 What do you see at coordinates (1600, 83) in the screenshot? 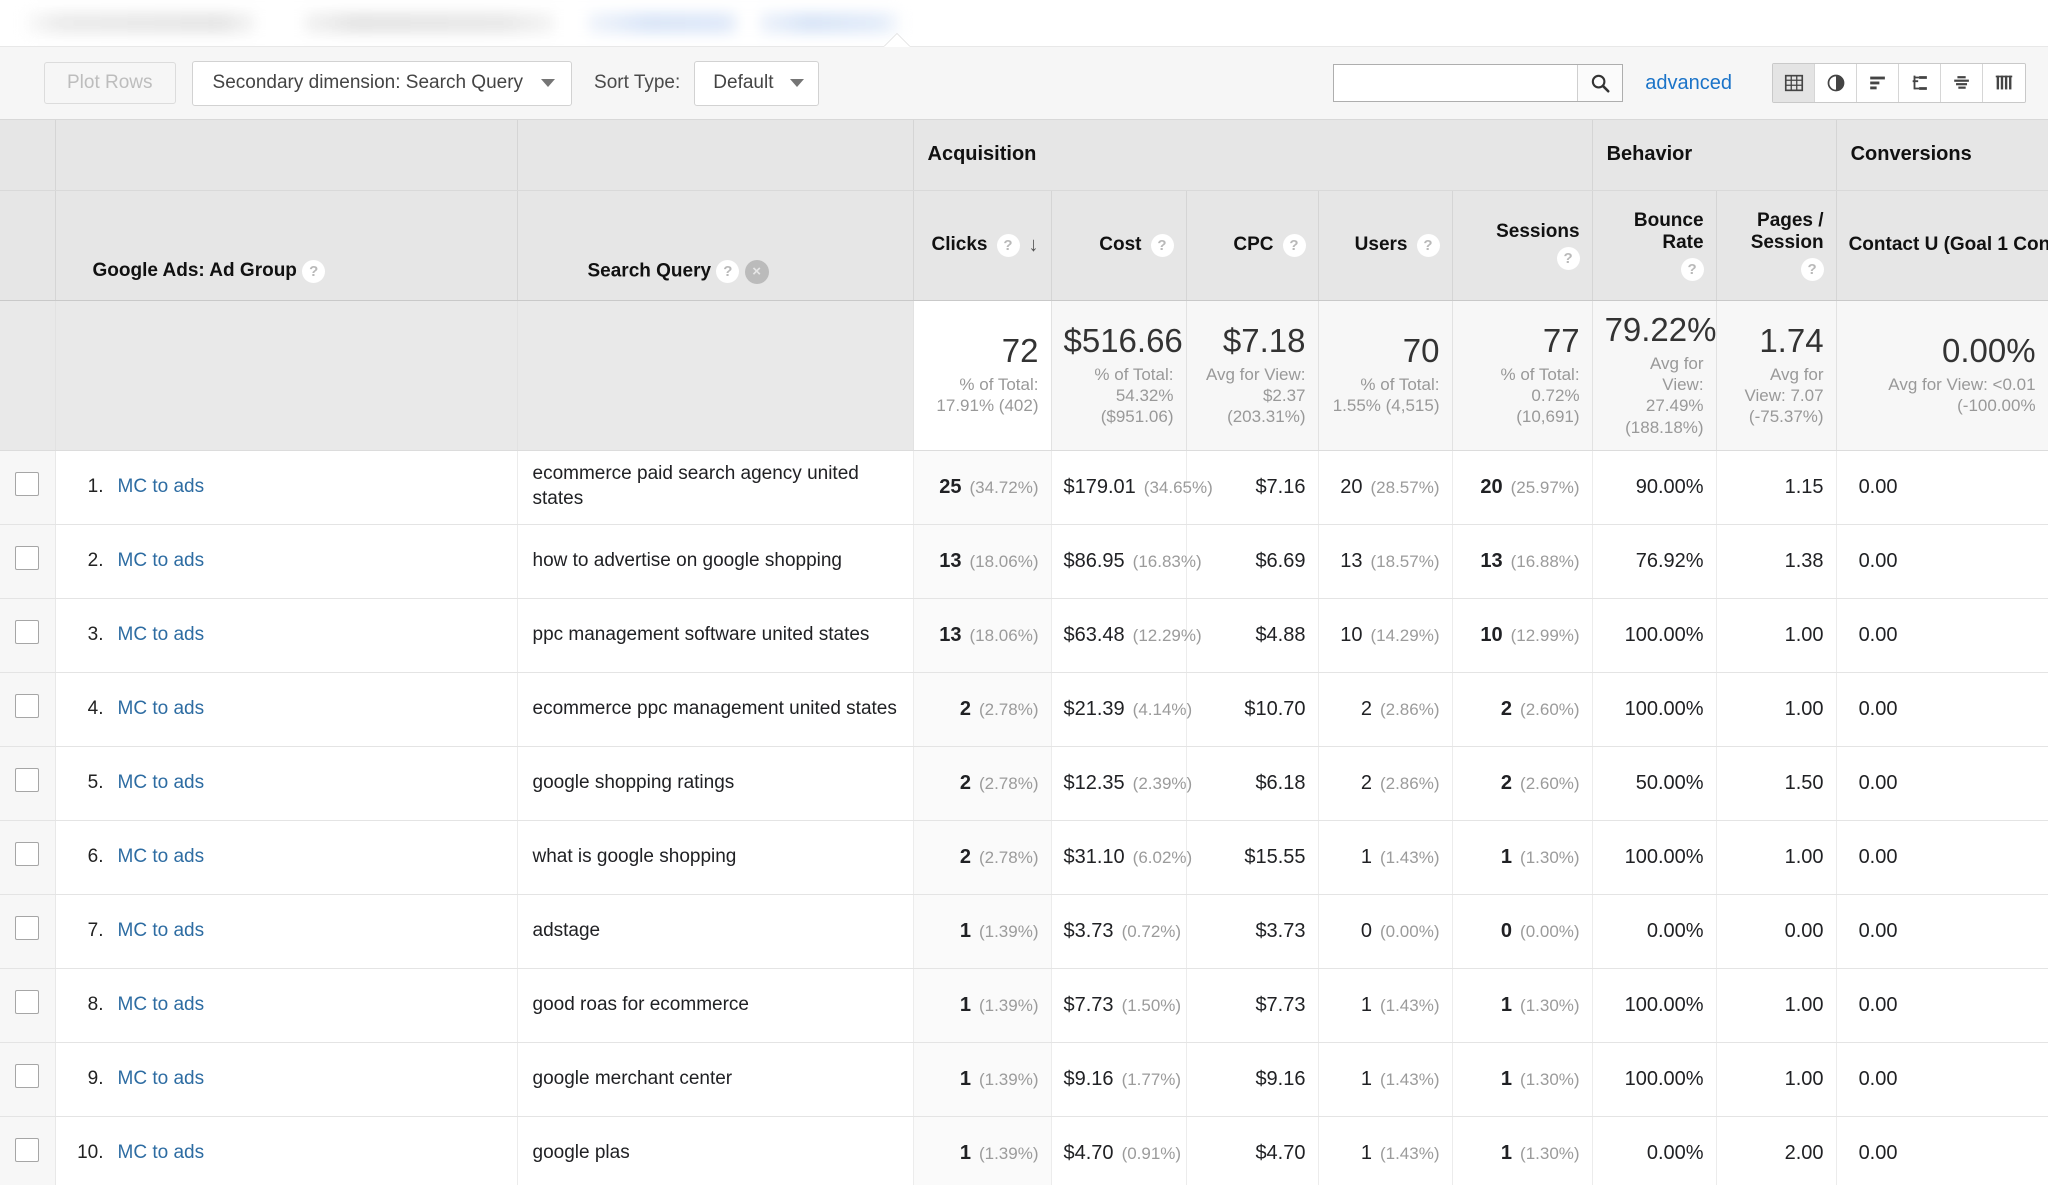
I see `search-button` at bounding box center [1600, 83].